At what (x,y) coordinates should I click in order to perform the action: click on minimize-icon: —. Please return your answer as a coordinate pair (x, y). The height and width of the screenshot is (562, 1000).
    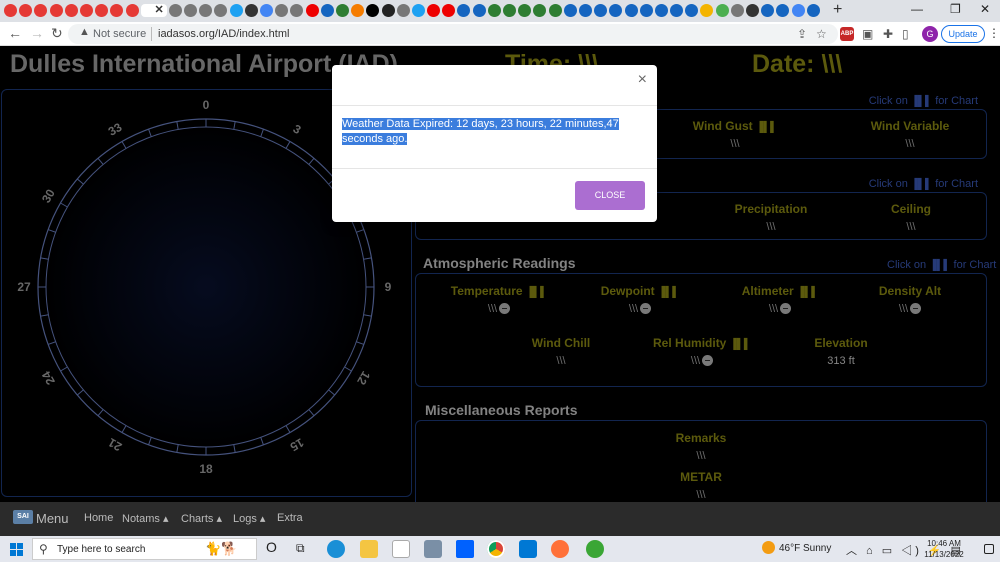
    Looking at the image, I should click on (917, 9).